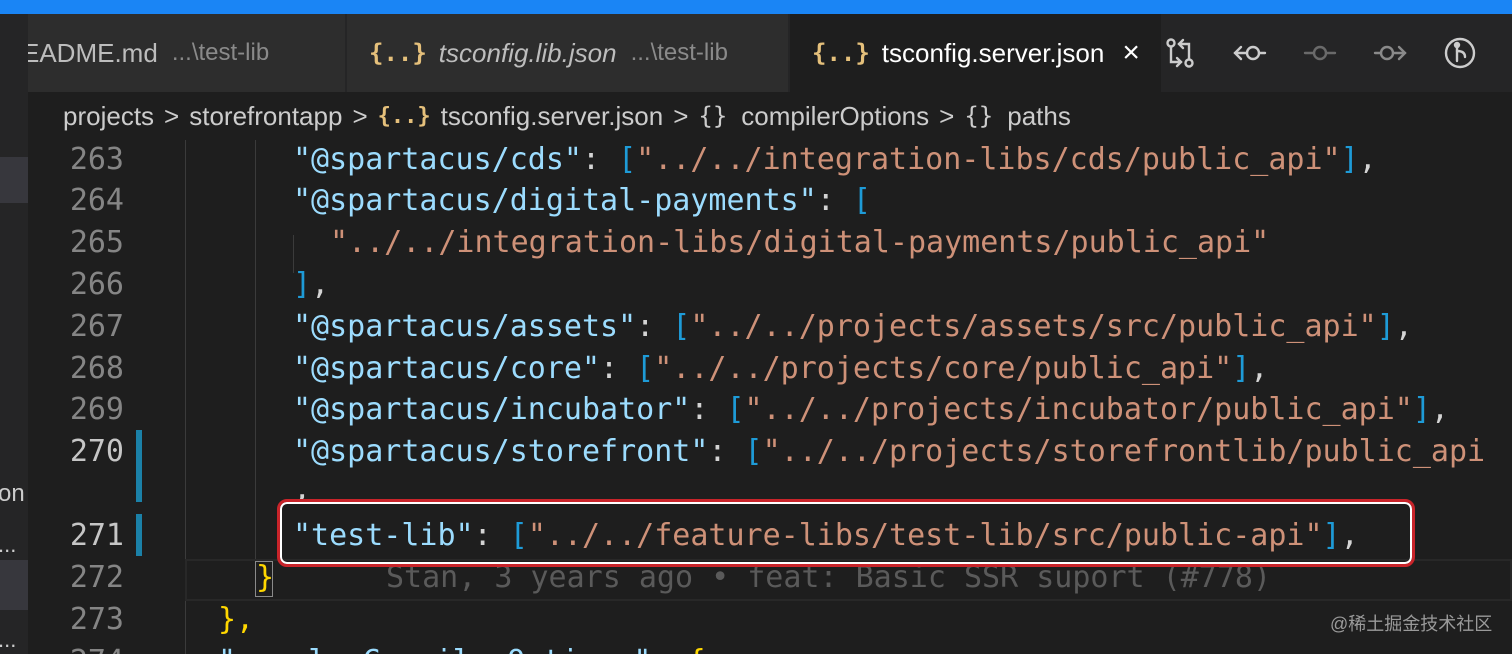 The width and height of the screenshot is (1512, 654). Describe the element at coordinates (552, 116) in the screenshot. I see `breadcrumb-file: tsconfig.server.json` at that location.